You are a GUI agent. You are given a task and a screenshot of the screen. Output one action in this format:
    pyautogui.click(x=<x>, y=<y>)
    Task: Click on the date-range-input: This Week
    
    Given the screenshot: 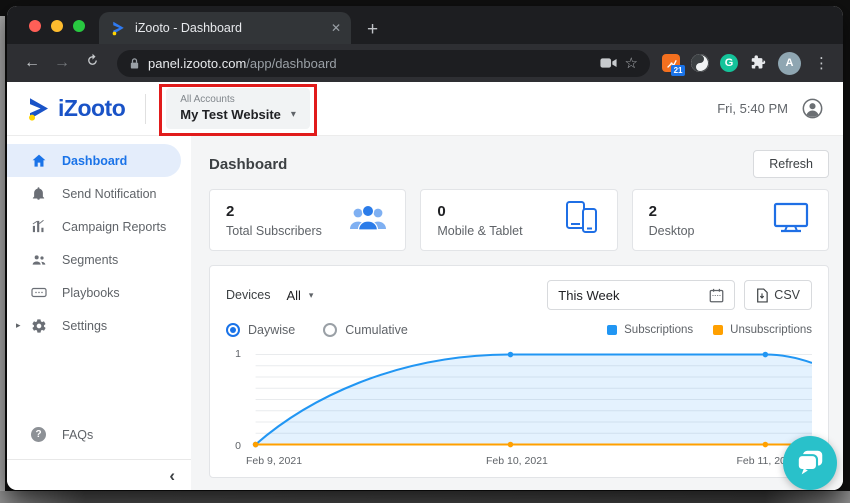 What is the action you would take?
    pyautogui.click(x=641, y=295)
    